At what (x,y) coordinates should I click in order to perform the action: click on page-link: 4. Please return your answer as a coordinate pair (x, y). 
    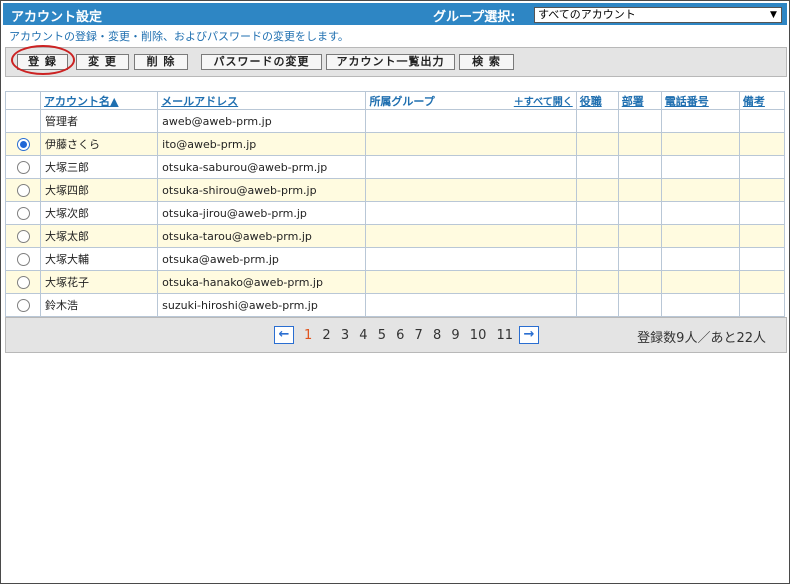
    Looking at the image, I should click on (363, 335).